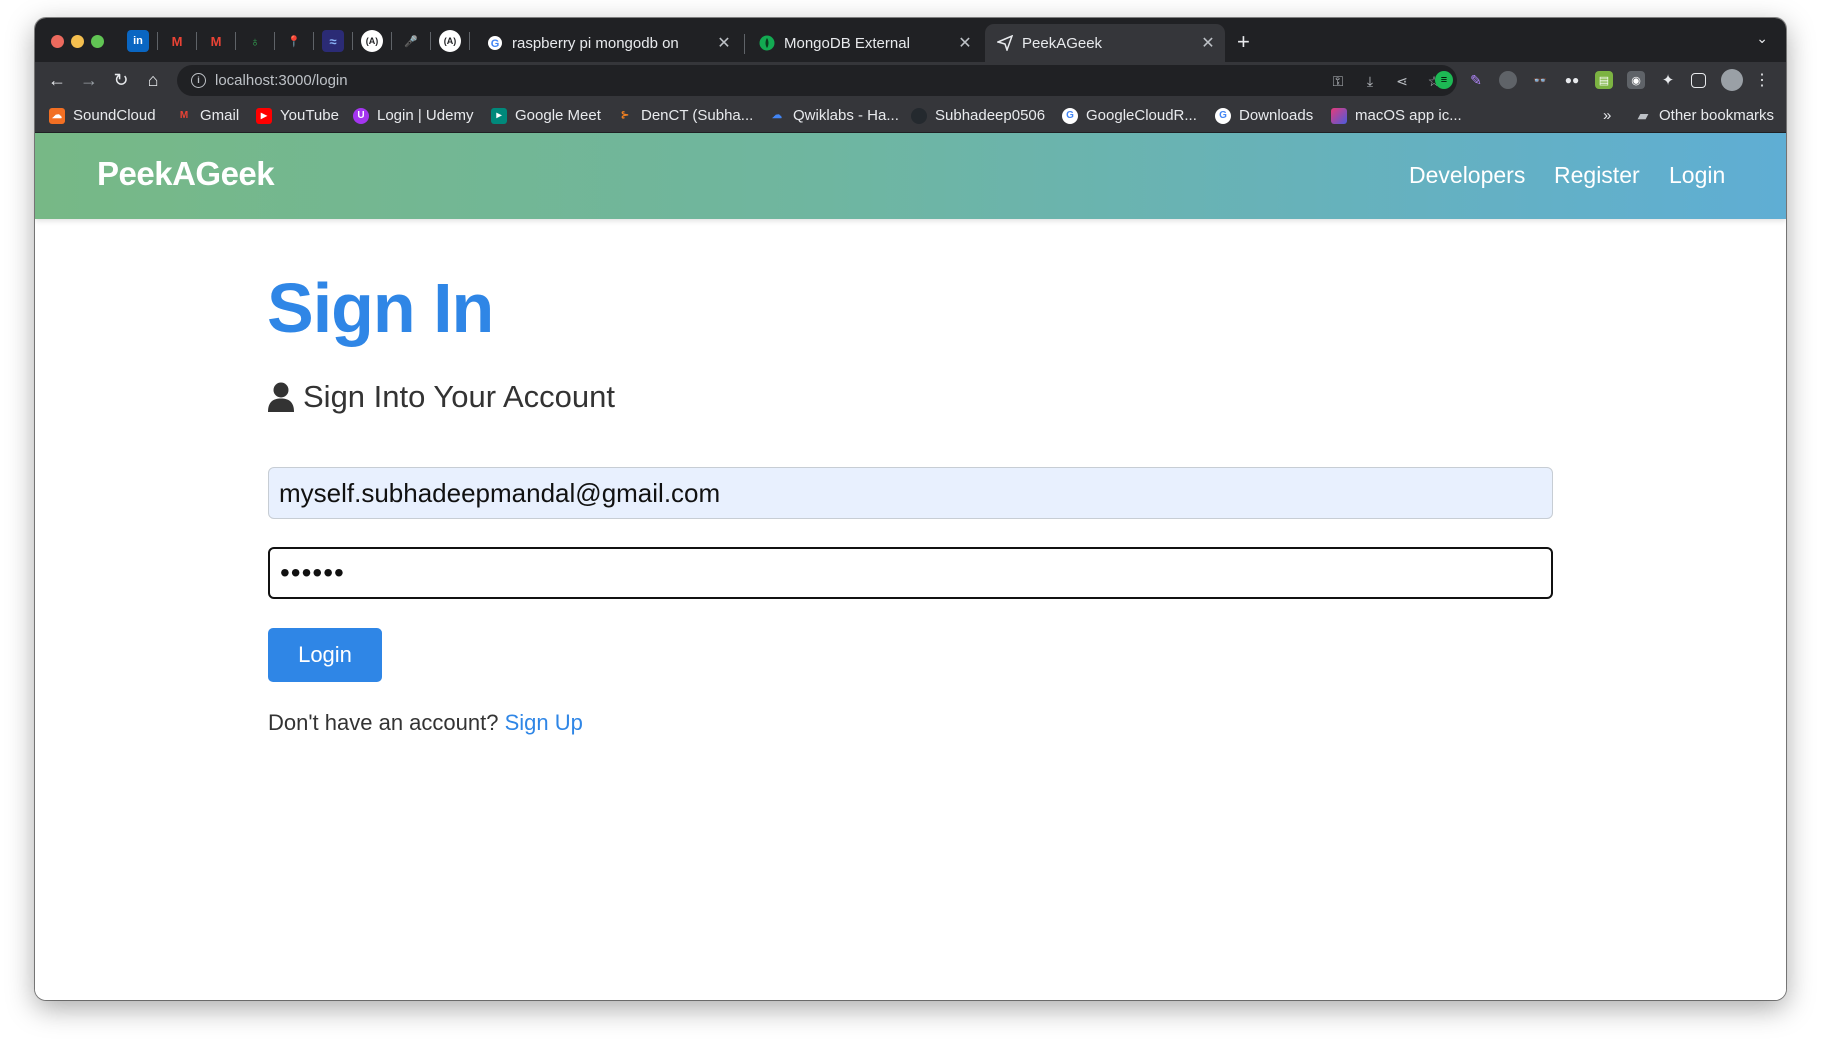 The image size is (1822, 1052). I want to click on tab-raspberry-pi: G raspberry pi mongodb on ✕, so click(608, 43).